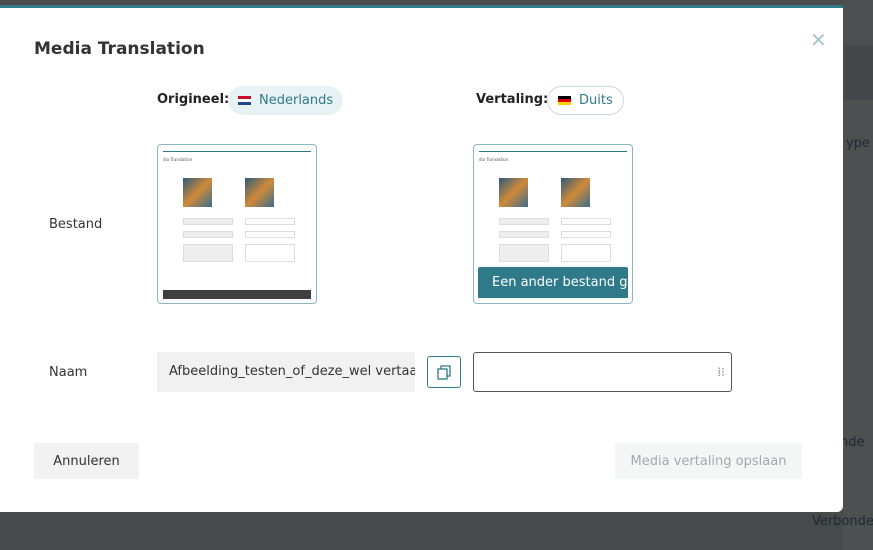 Image resolution: width=873 pixels, height=550 pixels. What do you see at coordinates (592, 371) in the screenshot?
I see `translated-name-input` at bounding box center [592, 371].